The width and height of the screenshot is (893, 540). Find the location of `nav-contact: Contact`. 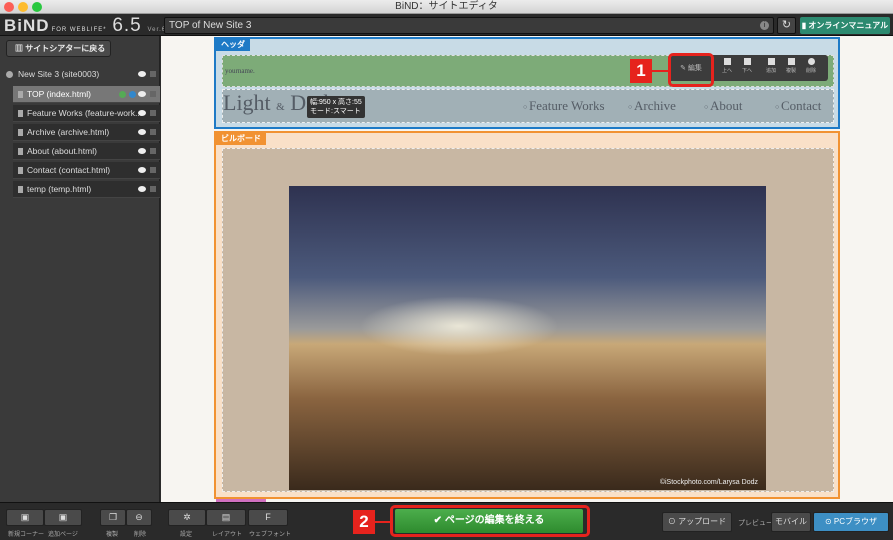

nav-contact: Contact is located at coordinates (798, 106).